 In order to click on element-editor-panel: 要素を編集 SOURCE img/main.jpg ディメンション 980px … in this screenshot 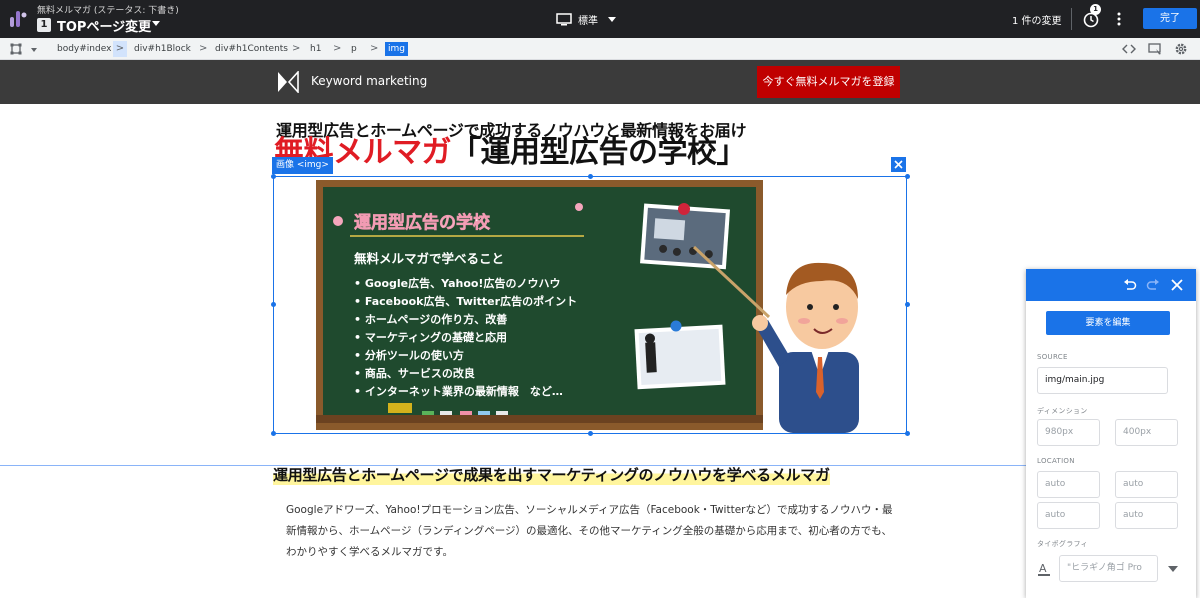, I will do `click(1111, 433)`.